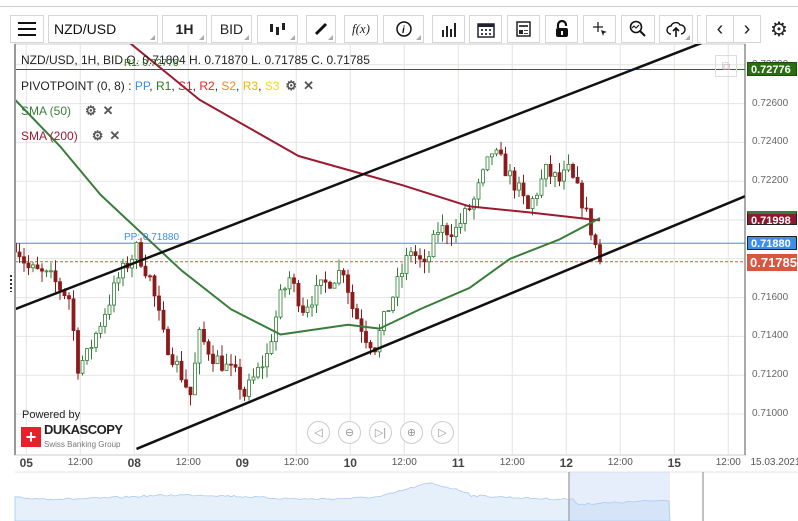 This screenshot has height=521, width=798. Describe the element at coordinates (349, 432) in the screenshot. I see `zoom-out-button: ⊖` at that location.